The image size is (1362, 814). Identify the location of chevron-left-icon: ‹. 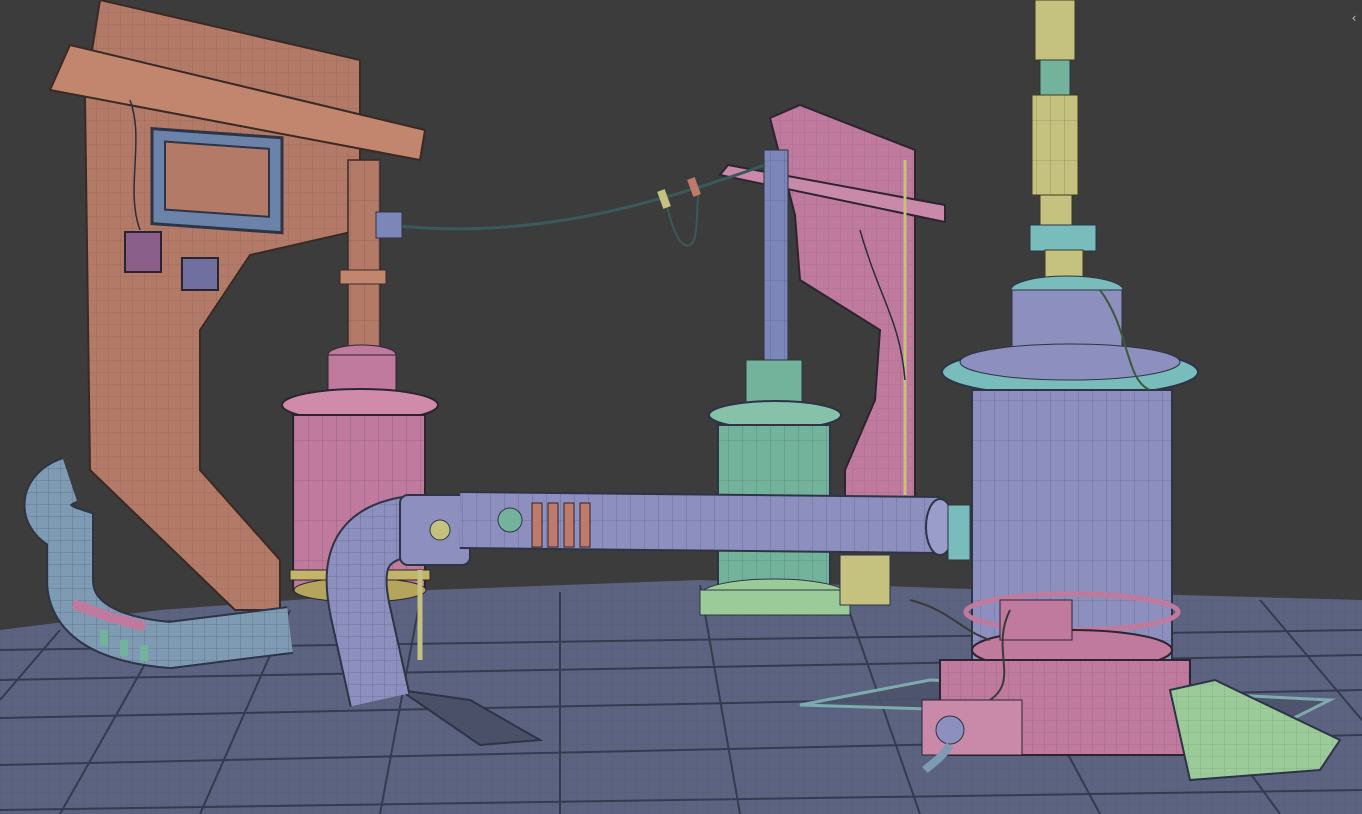
(1354, 18).